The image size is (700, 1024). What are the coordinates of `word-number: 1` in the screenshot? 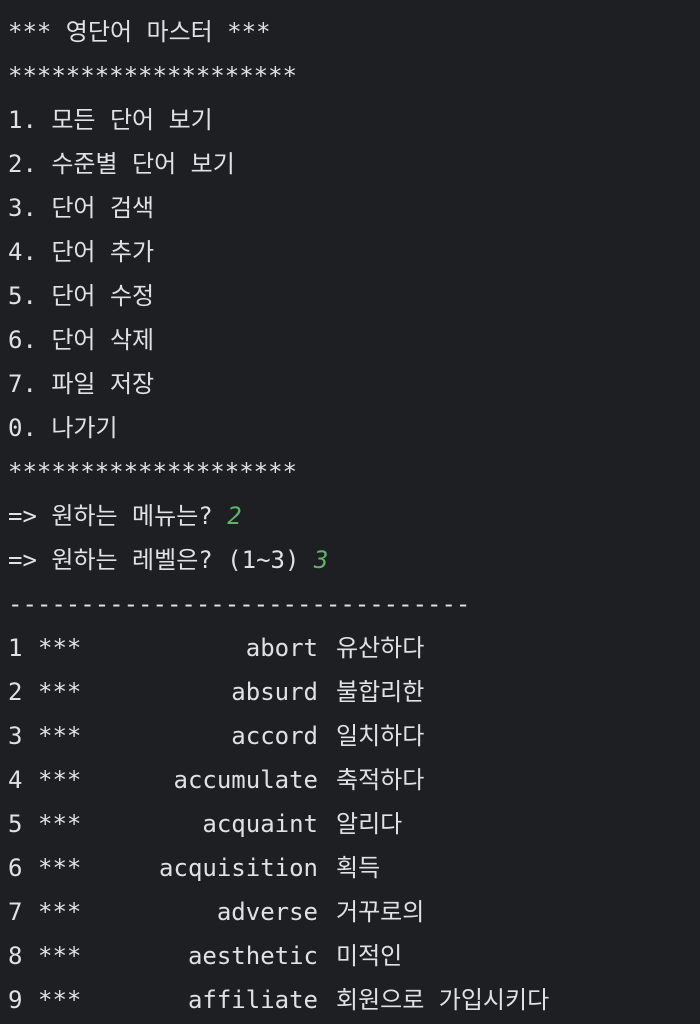 It's located at (15, 648).